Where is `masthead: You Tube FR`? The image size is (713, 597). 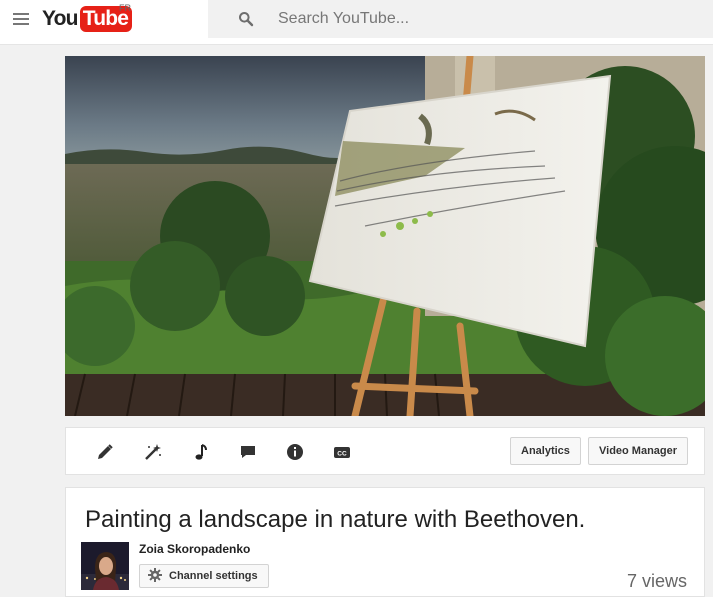 masthead: You Tube FR is located at coordinates (356, 22).